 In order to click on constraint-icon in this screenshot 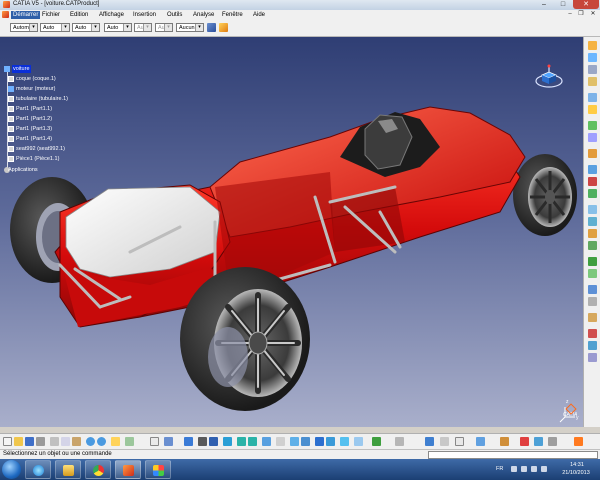, I will do `click(592, 125)`.